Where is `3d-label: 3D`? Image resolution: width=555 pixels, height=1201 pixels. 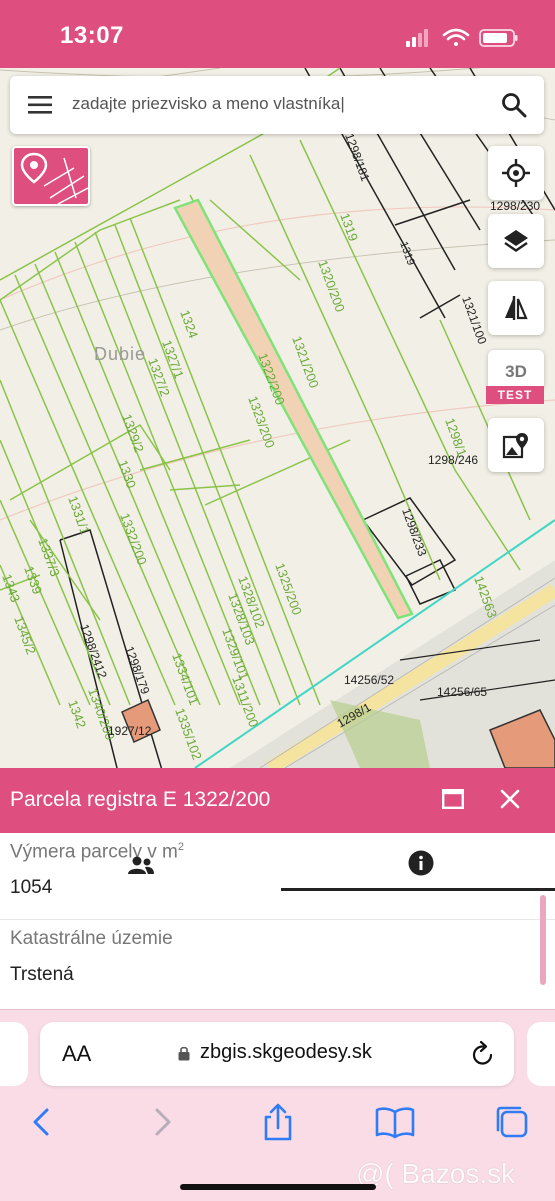 3d-label: 3D is located at coordinates (516, 371).